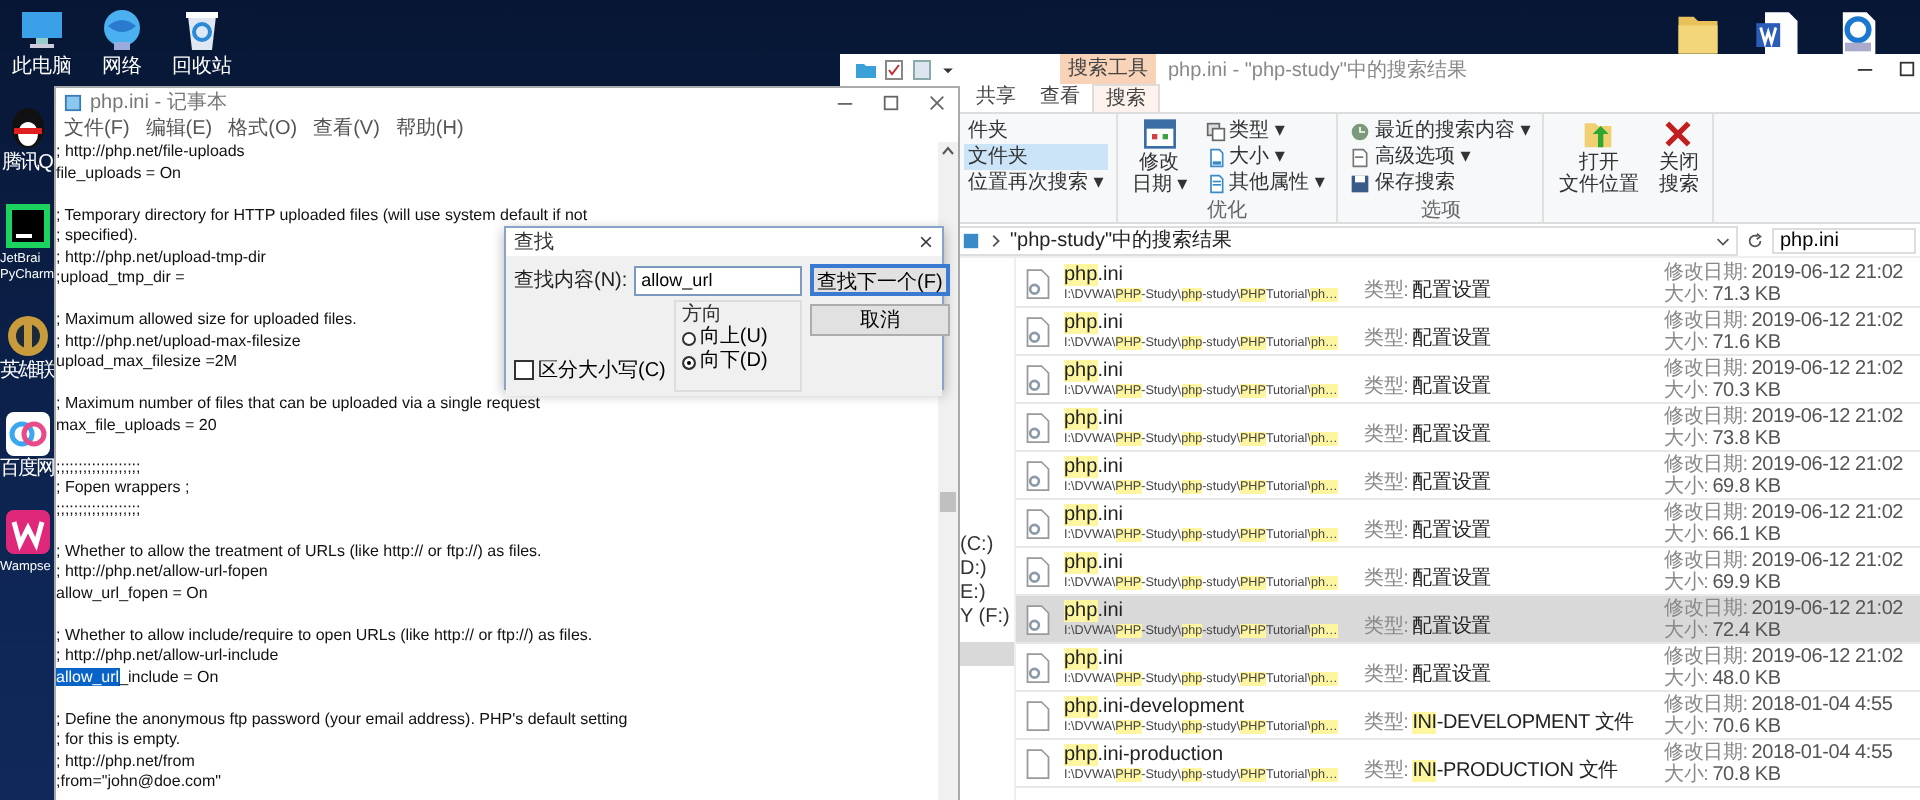 The width and height of the screenshot is (1920, 800). What do you see at coordinates (879, 320) in the screenshot?
I see `cancel-button: 取消` at bounding box center [879, 320].